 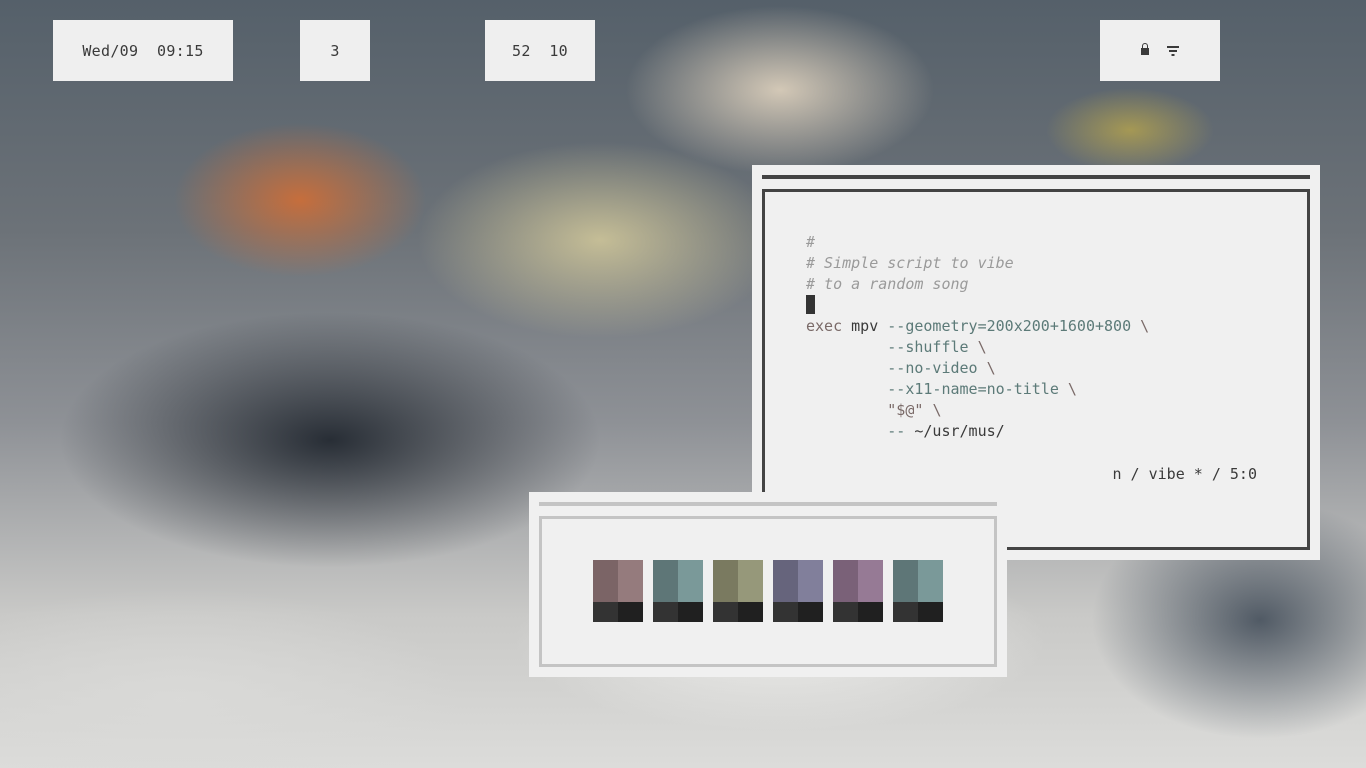 I want to click on swatch-row, so click(x=768, y=591).